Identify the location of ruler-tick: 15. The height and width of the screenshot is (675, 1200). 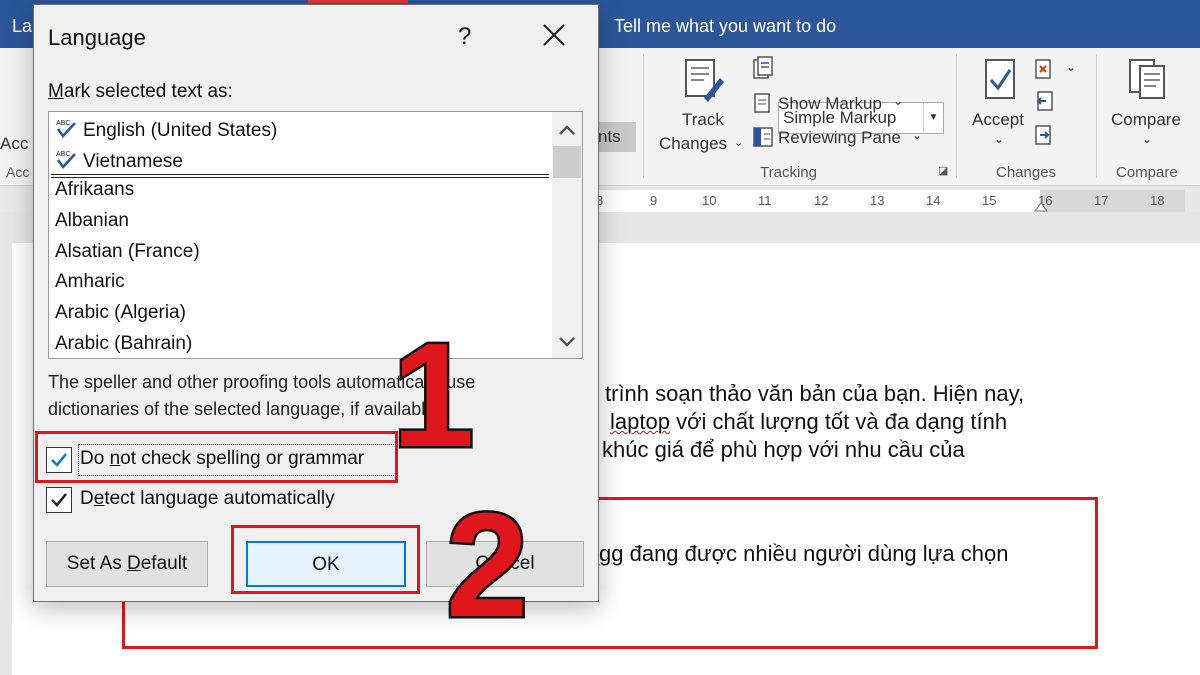
(989, 200).